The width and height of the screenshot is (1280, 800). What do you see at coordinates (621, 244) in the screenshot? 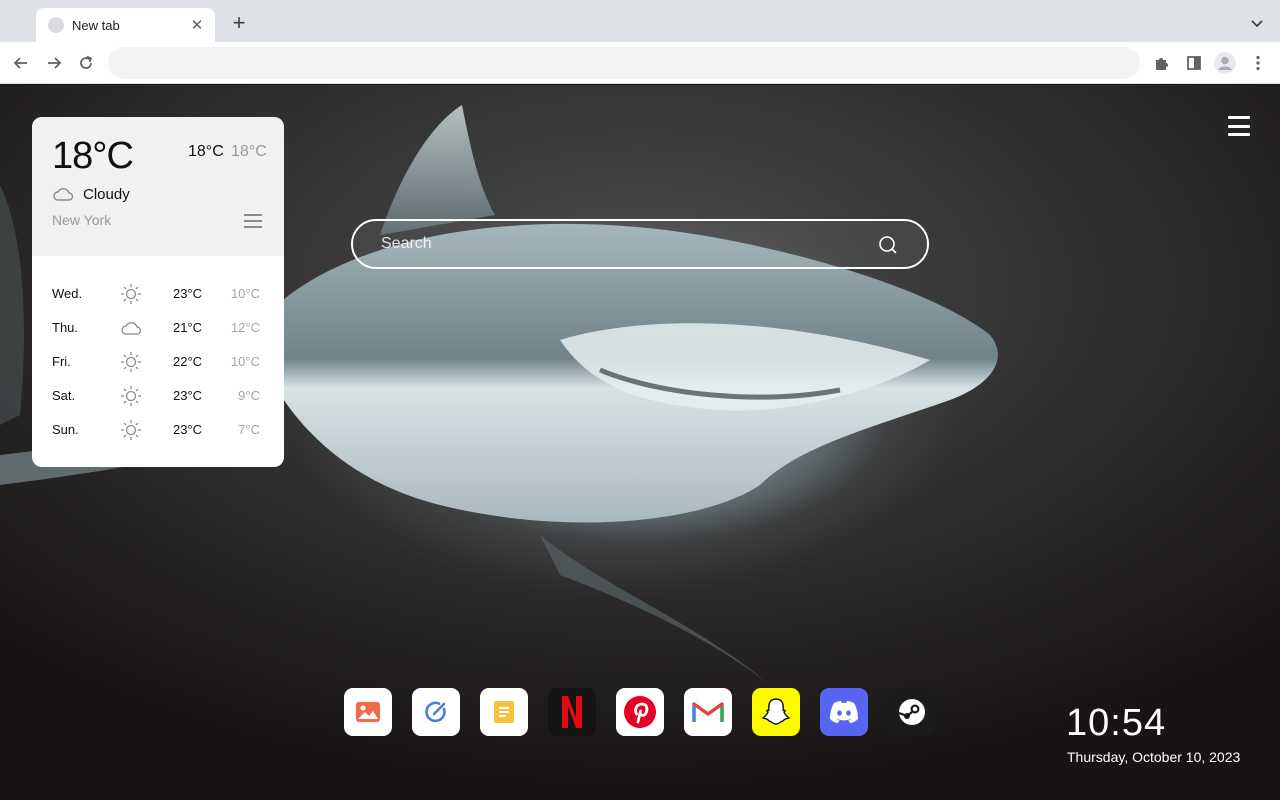
I see `search-input` at bounding box center [621, 244].